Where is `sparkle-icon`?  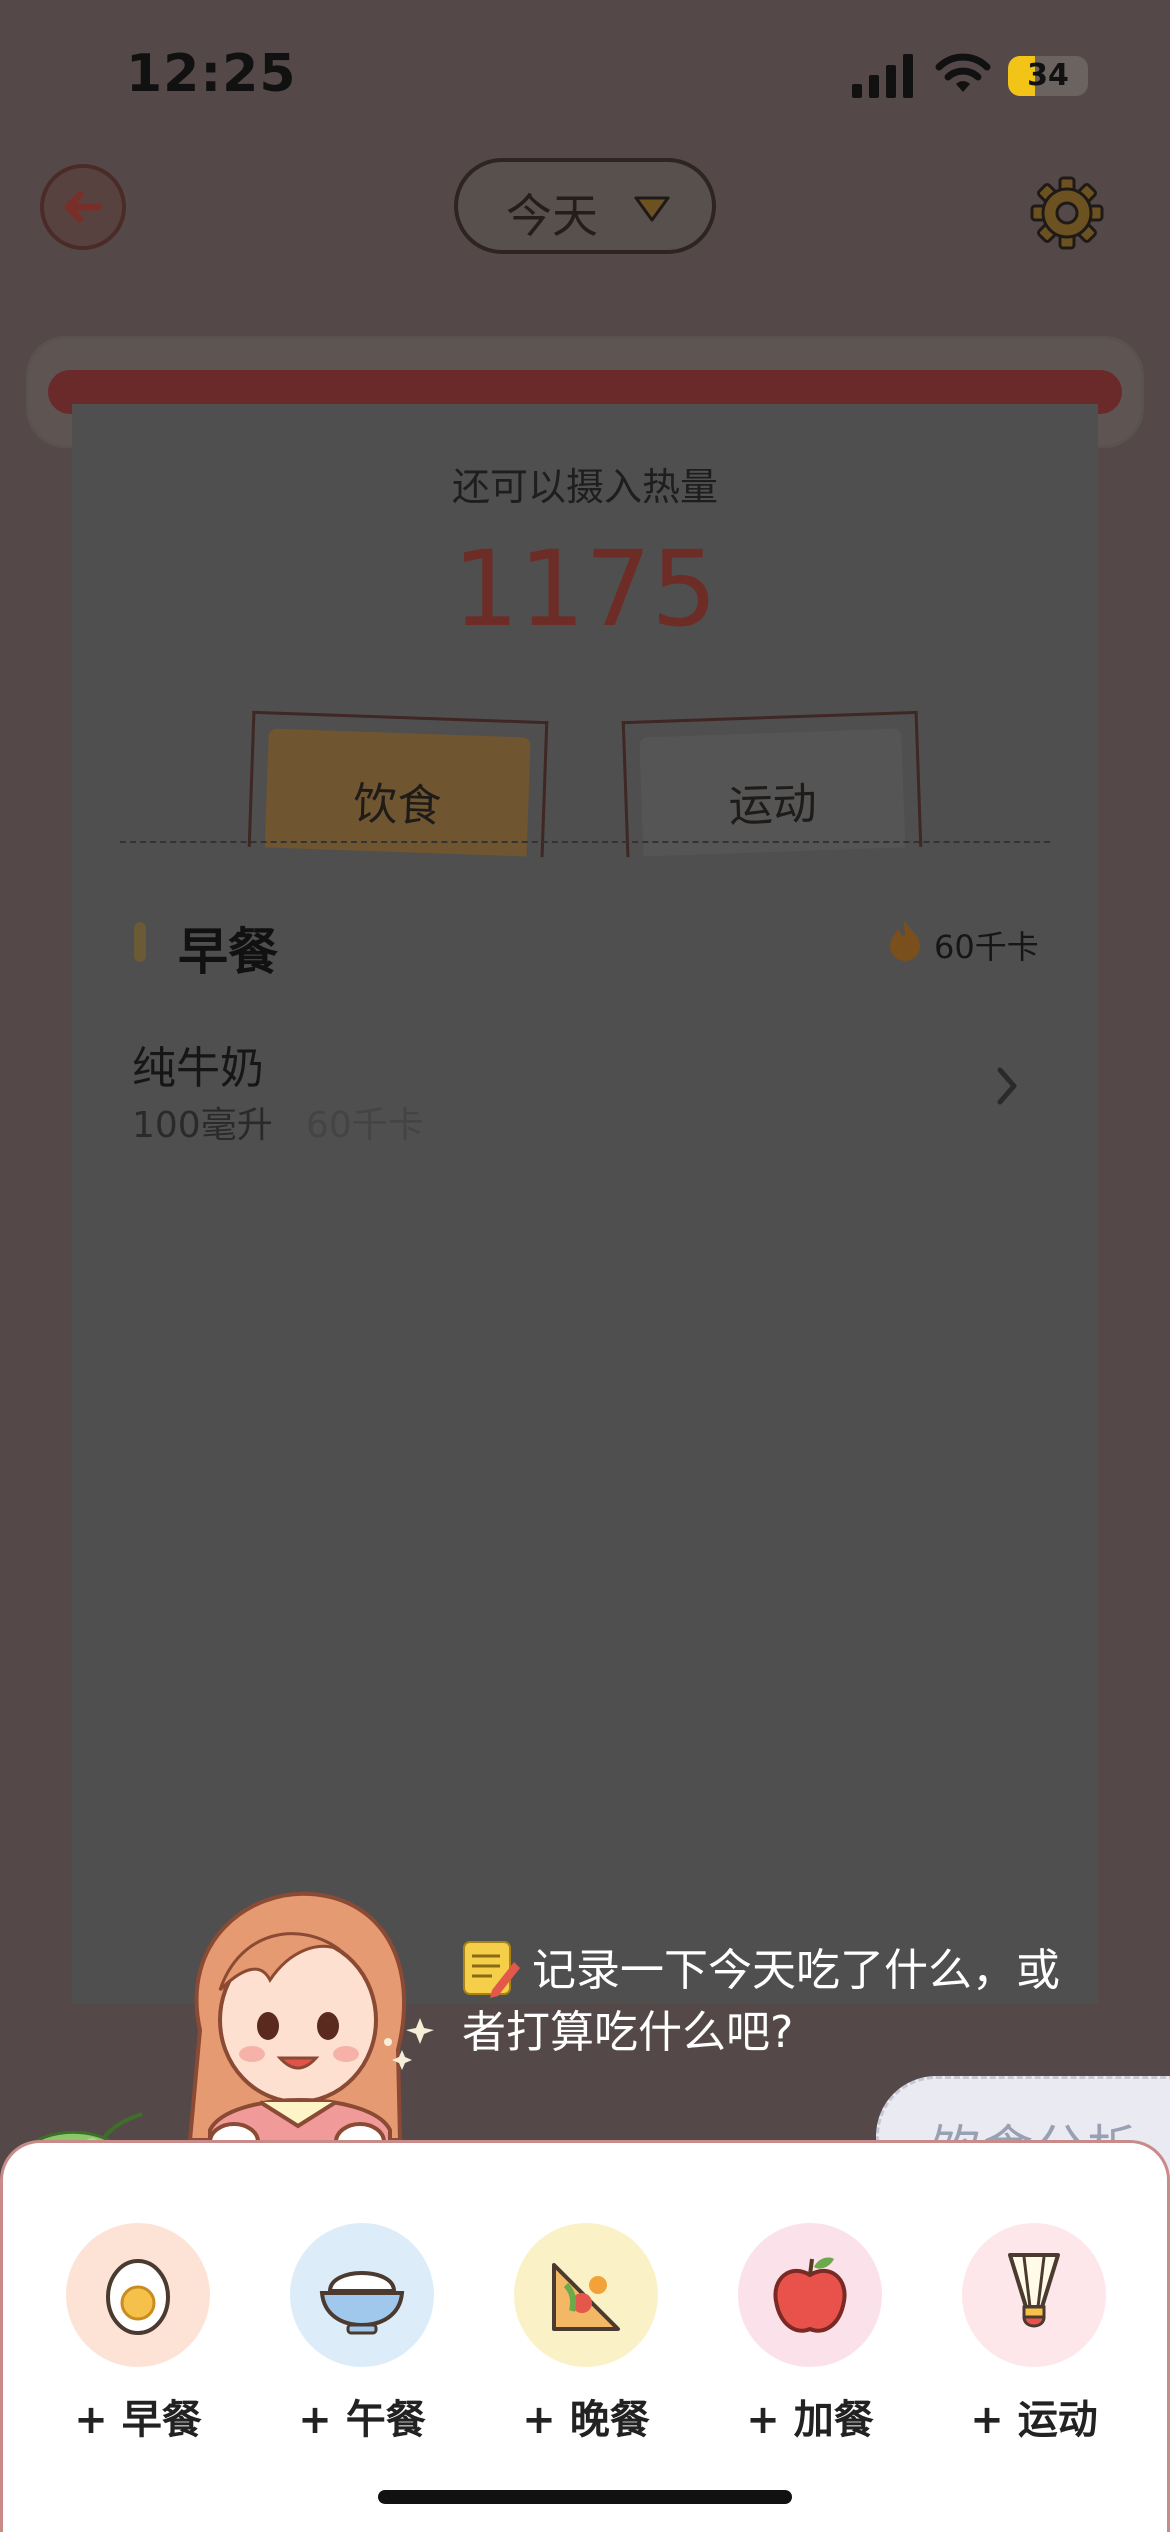
sparkle-icon is located at coordinates (409, 2044).